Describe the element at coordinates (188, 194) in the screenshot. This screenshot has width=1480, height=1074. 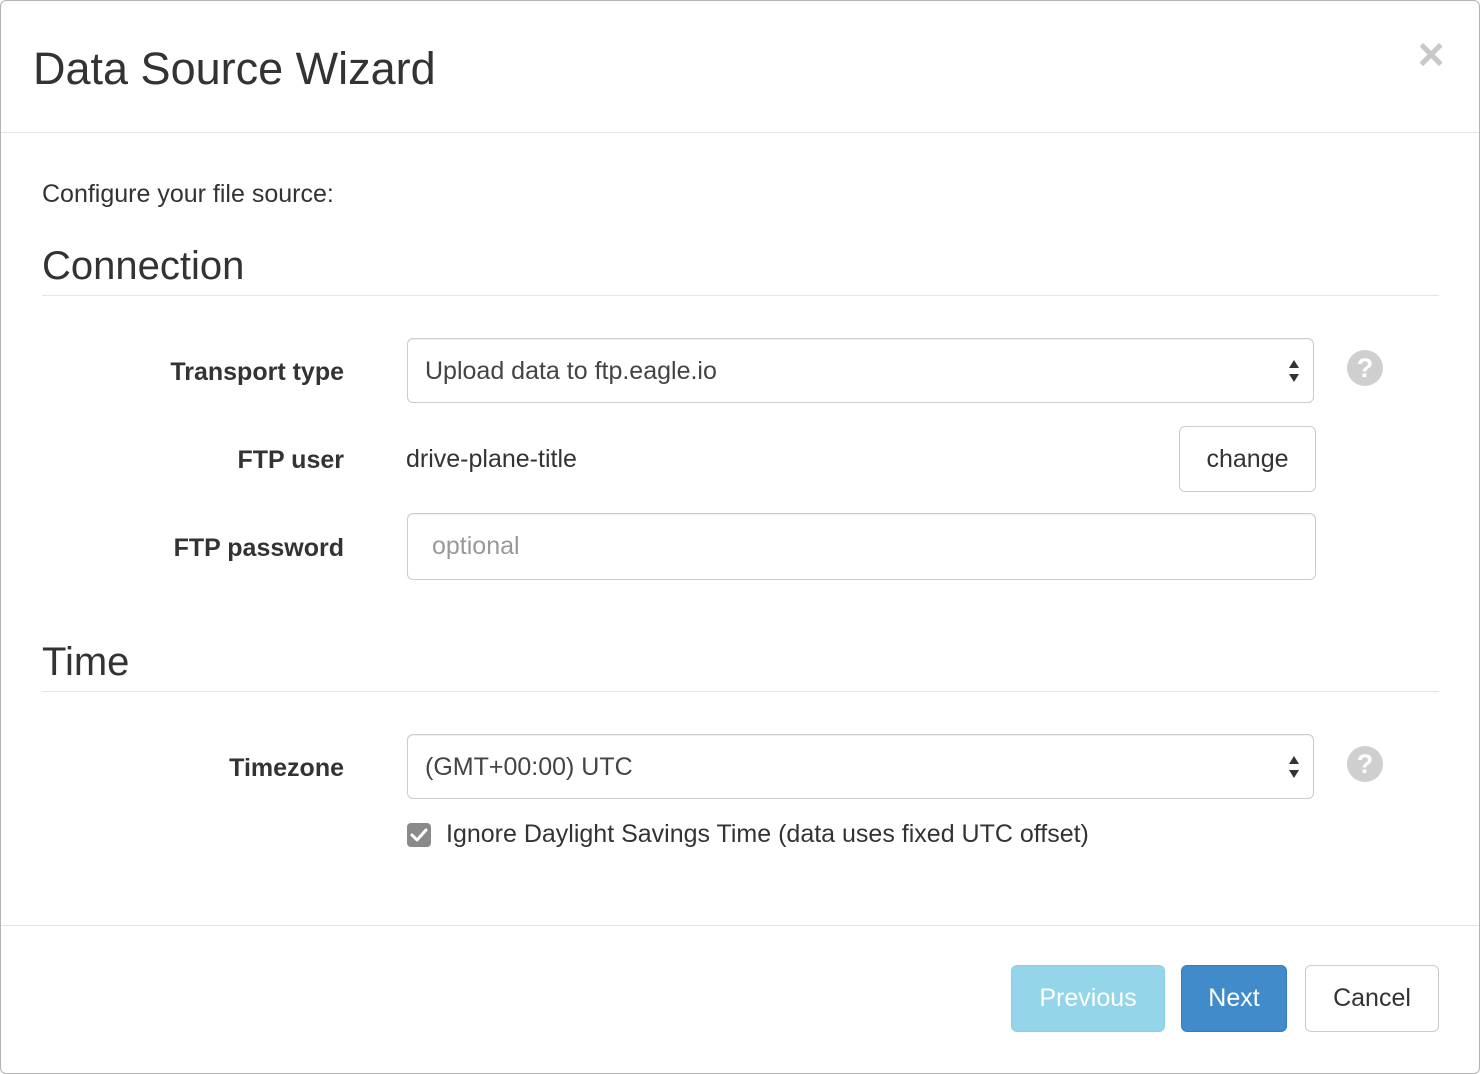
I see `intro-text: Configure your file source:` at that location.